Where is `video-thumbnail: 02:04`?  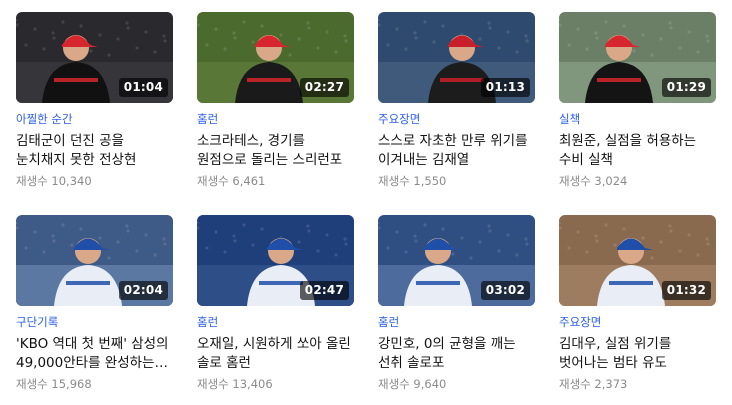
video-thumbnail: 02:04 is located at coordinates (94, 260).